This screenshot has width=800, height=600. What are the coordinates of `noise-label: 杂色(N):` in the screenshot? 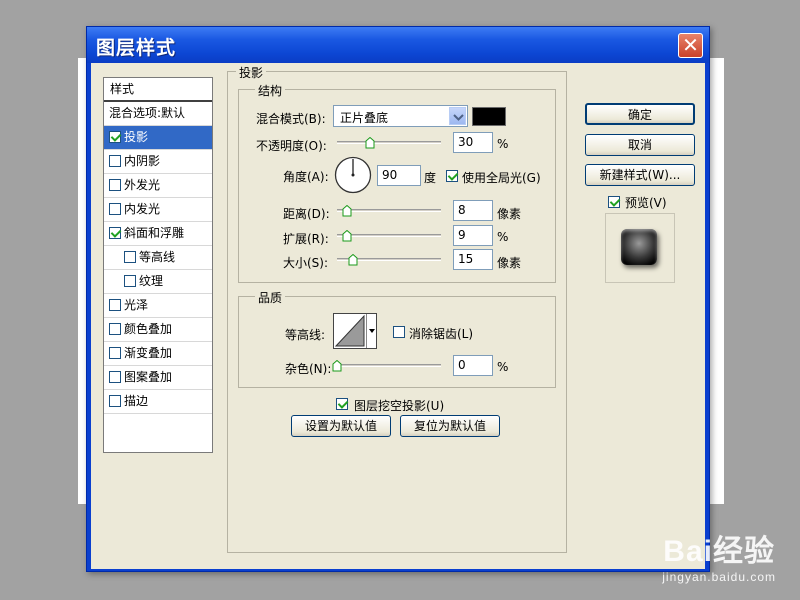 It's located at (308, 369).